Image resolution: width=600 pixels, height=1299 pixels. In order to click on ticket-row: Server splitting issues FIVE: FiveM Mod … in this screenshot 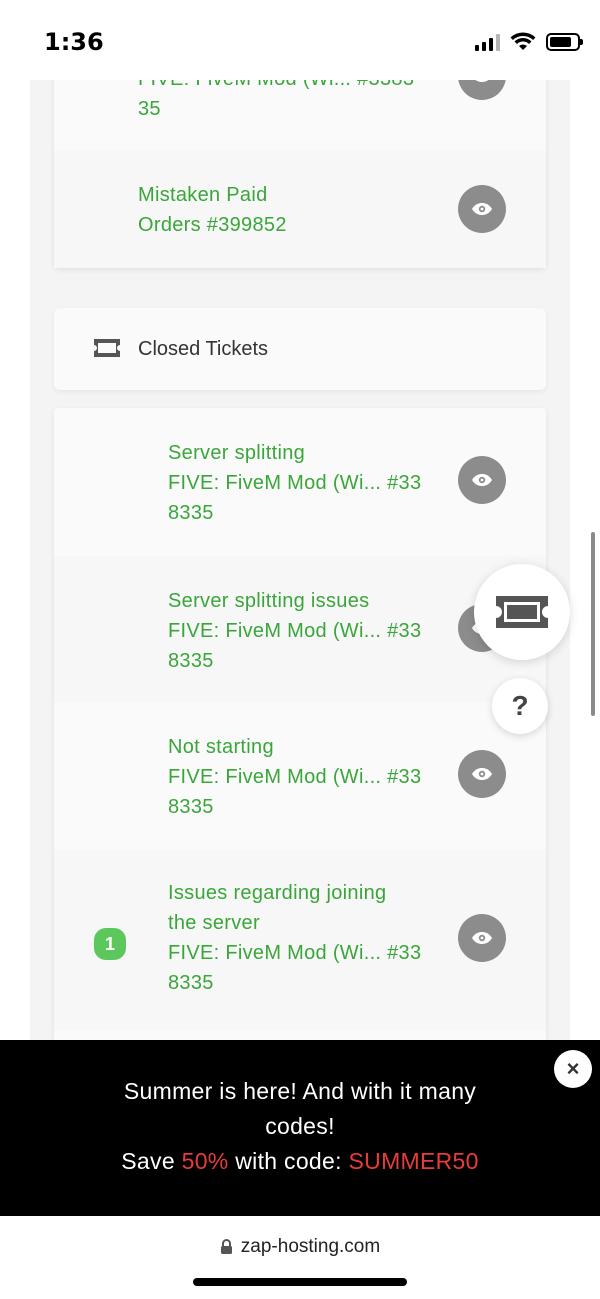, I will do `click(300, 629)`.